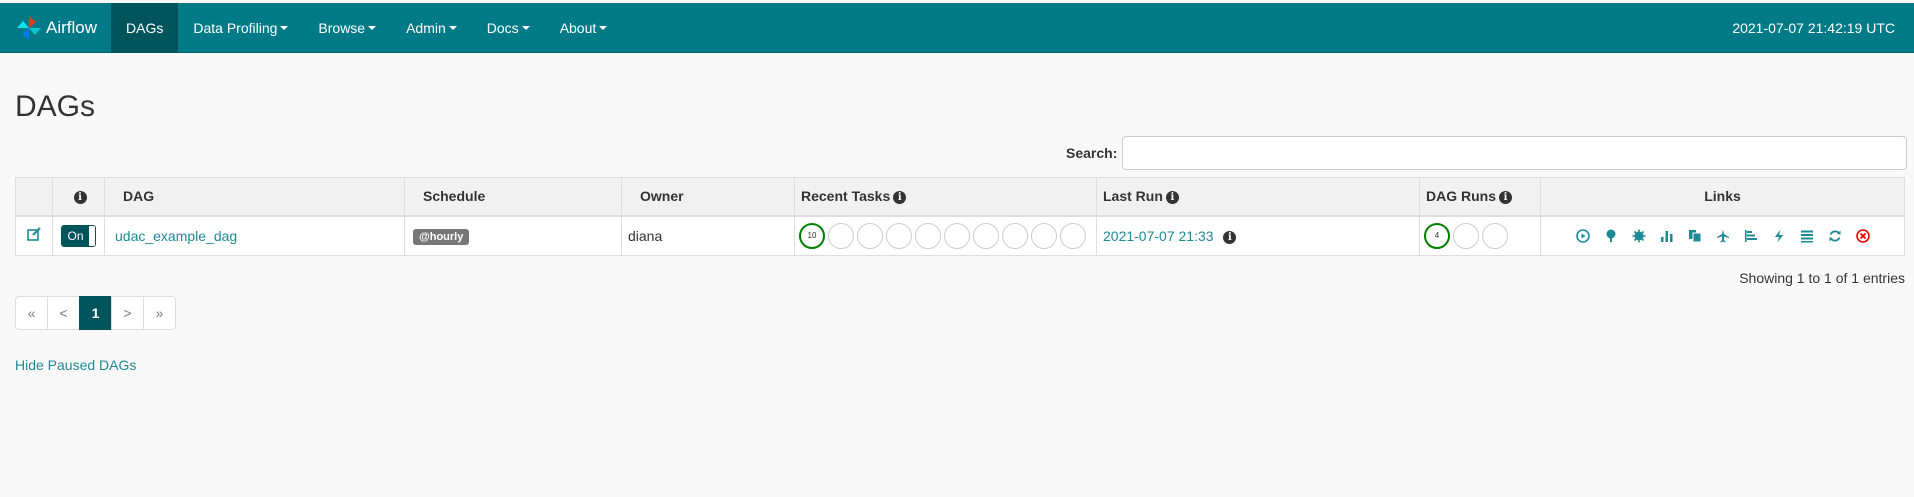 The width and height of the screenshot is (1914, 497). I want to click on recent-tasks-cell: 10, so click(945, 235).